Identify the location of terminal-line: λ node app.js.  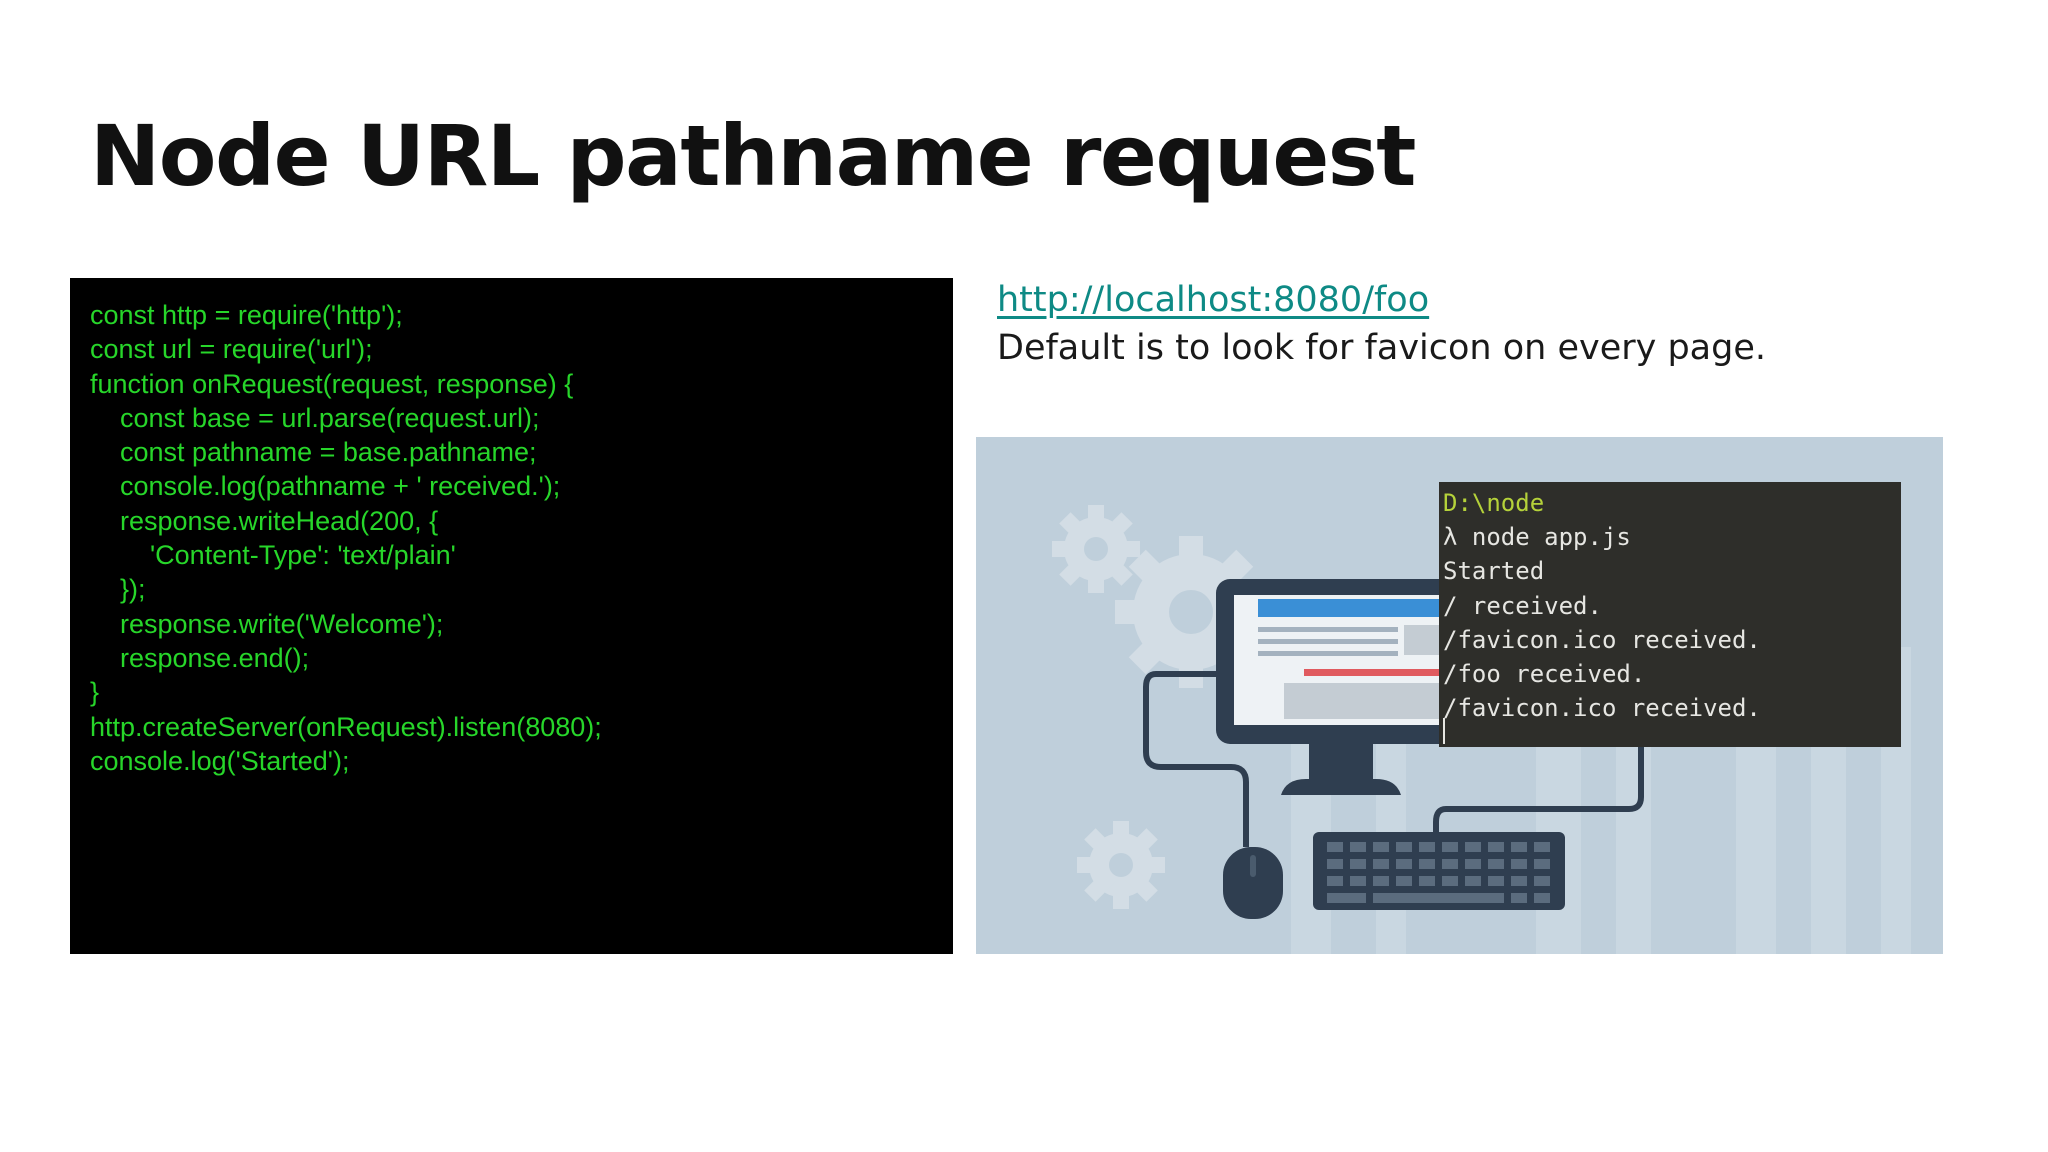
(1537, 537).